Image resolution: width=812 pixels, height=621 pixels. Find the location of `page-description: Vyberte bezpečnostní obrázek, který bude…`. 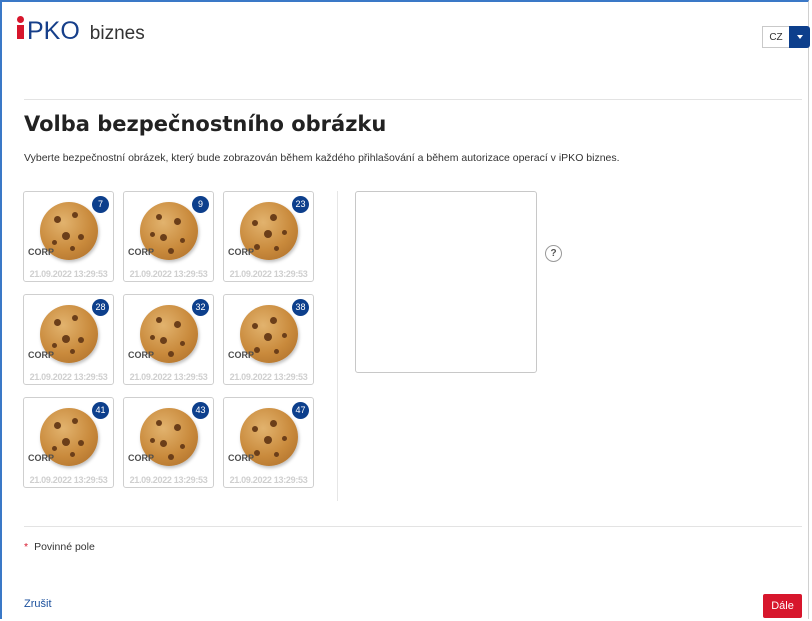

page-description: Vyberte bezpečnostní obrázek, který bude… is located at coordinates (322, 158).